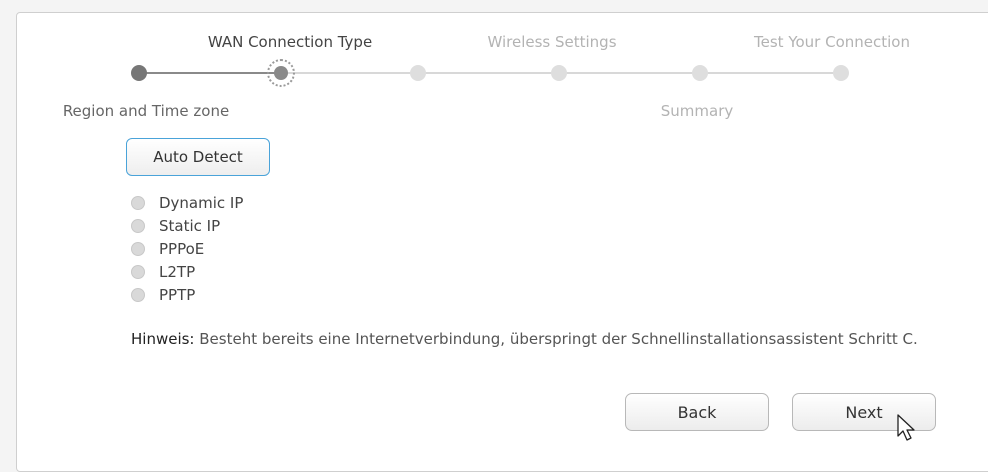  Describe the element at coordinates (832, 42) in the screenshot. I see `step-label-test-connection: Test Your Connection` at that location.